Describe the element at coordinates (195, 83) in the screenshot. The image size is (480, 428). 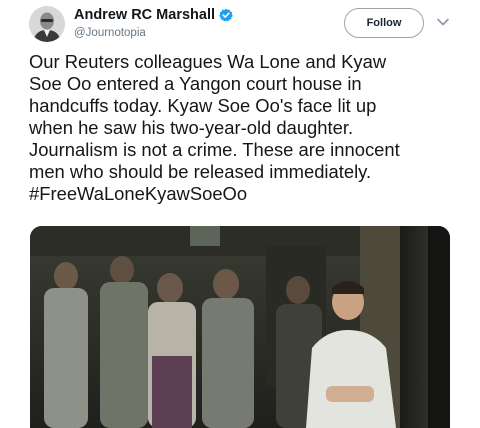
I see `tweet-text-line: Soe Oo entered a Yangon court house in` at that location.